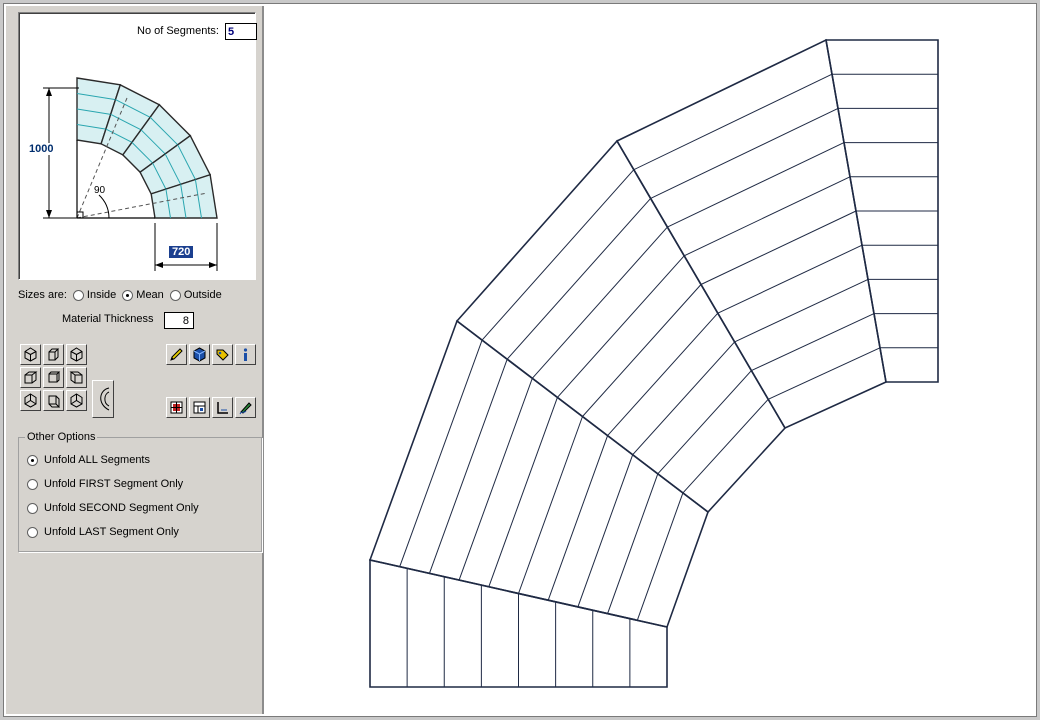  Describe the element at coordinates (175, 295) in the screenshot. I see `sizes-outside-radio` at that location.